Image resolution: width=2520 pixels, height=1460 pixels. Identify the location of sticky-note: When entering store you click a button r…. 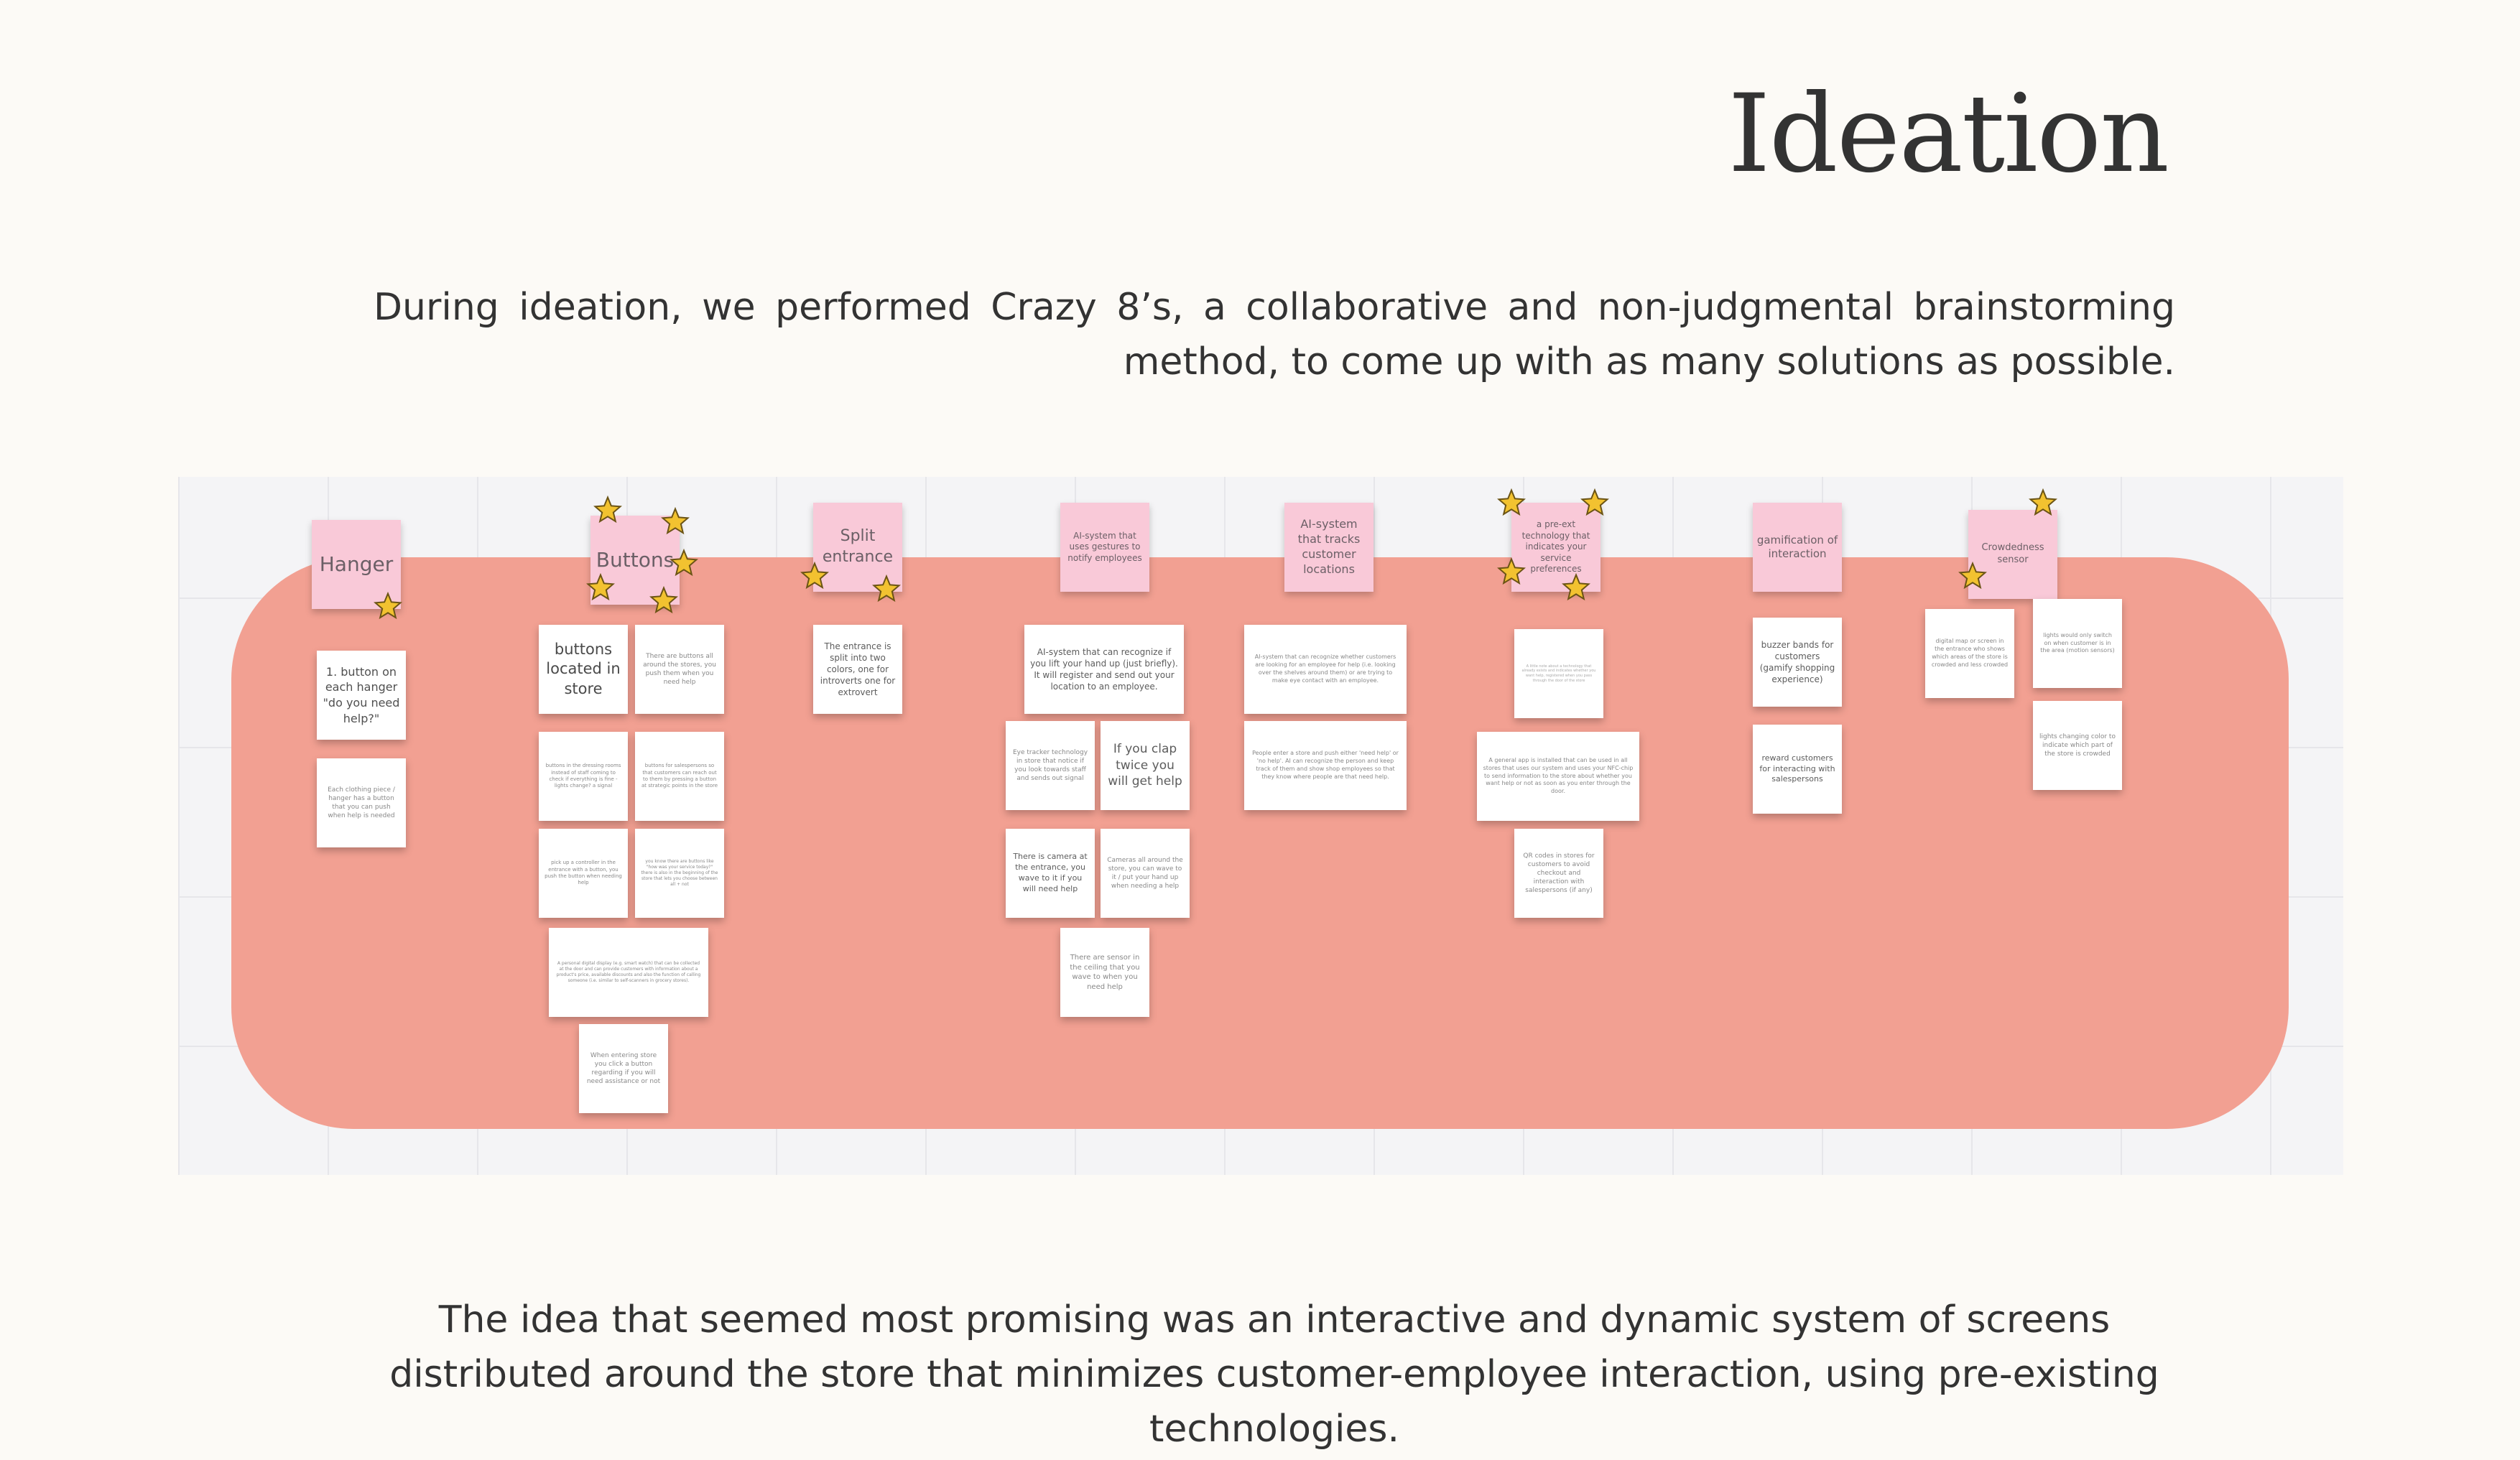
(623, 1068).